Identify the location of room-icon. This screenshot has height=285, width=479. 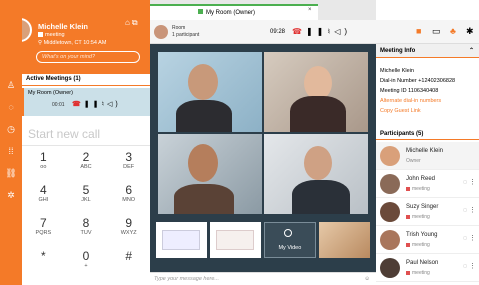
(200, 11).